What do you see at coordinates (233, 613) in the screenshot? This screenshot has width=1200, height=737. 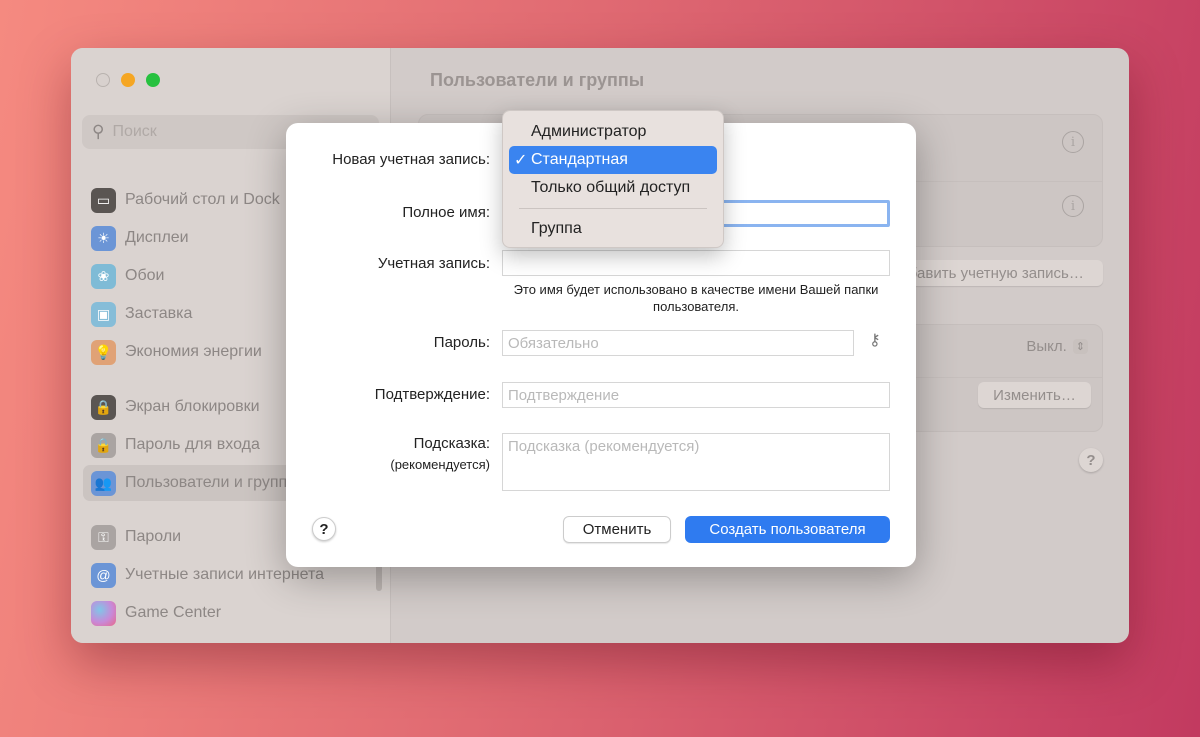 I see `sidebar-item-game-center: Game Center` at bounding box center [233, 613].